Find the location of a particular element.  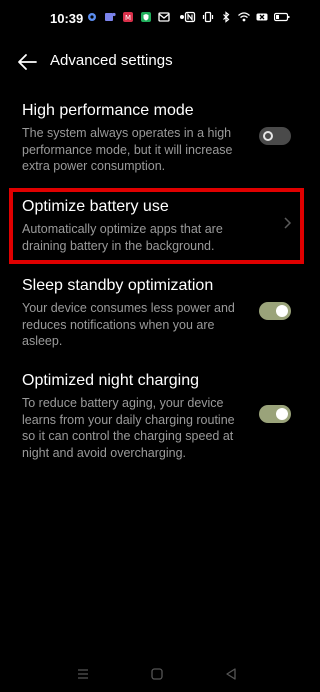

status-bar: 10:39 M is located at coordinates (156, 18).